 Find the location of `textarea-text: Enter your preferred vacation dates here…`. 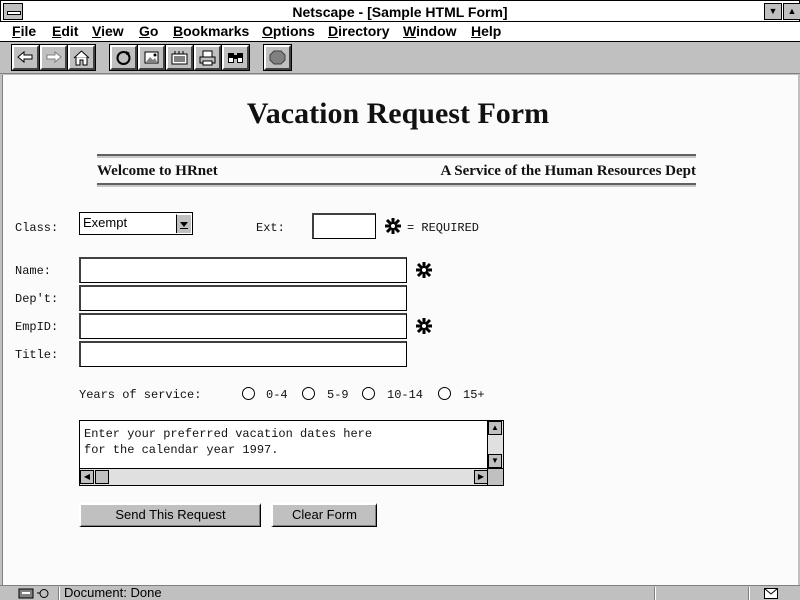

textarea-text: Enter your preferred vacation dates here… is located at coordinates (228, 442).